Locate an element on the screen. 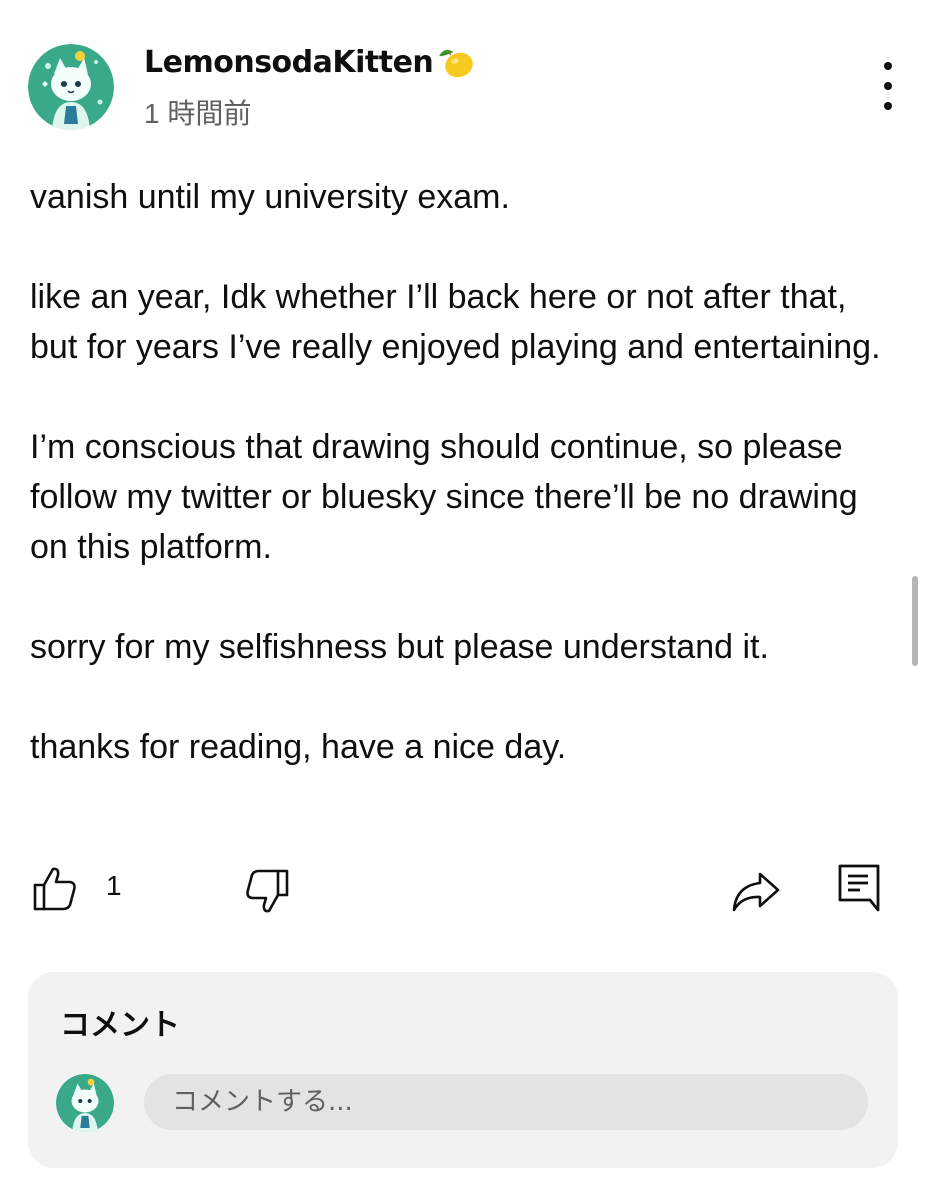 The width and height of the screenshot is (926, 1200). thumbs-up-icon is located at coordinates (54, 889).